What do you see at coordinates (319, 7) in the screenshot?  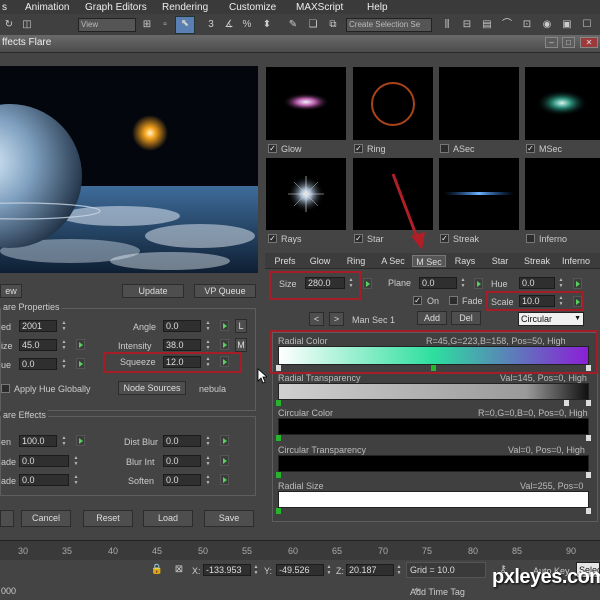 I see `menu-item-maxscript: MAXScript` at bounding box center [319, 7].